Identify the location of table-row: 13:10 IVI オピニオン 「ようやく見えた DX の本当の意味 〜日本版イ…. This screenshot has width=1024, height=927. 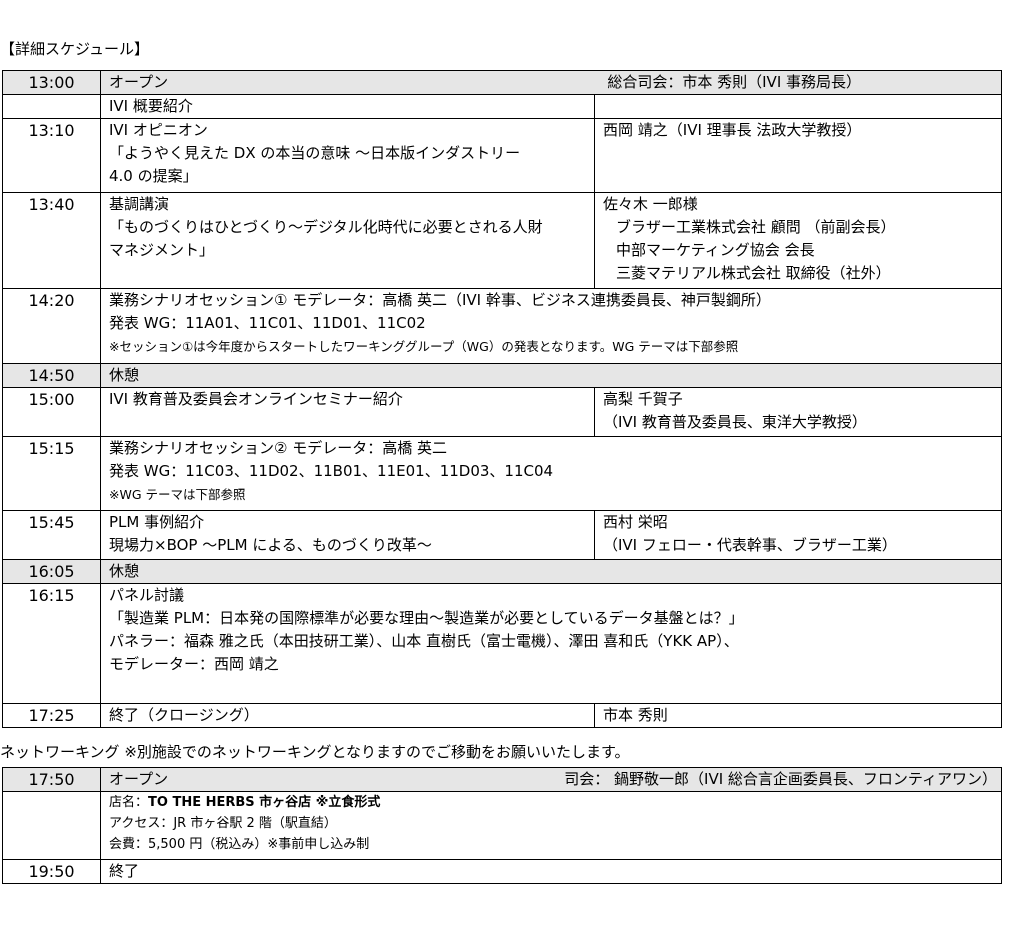
(502, 155).